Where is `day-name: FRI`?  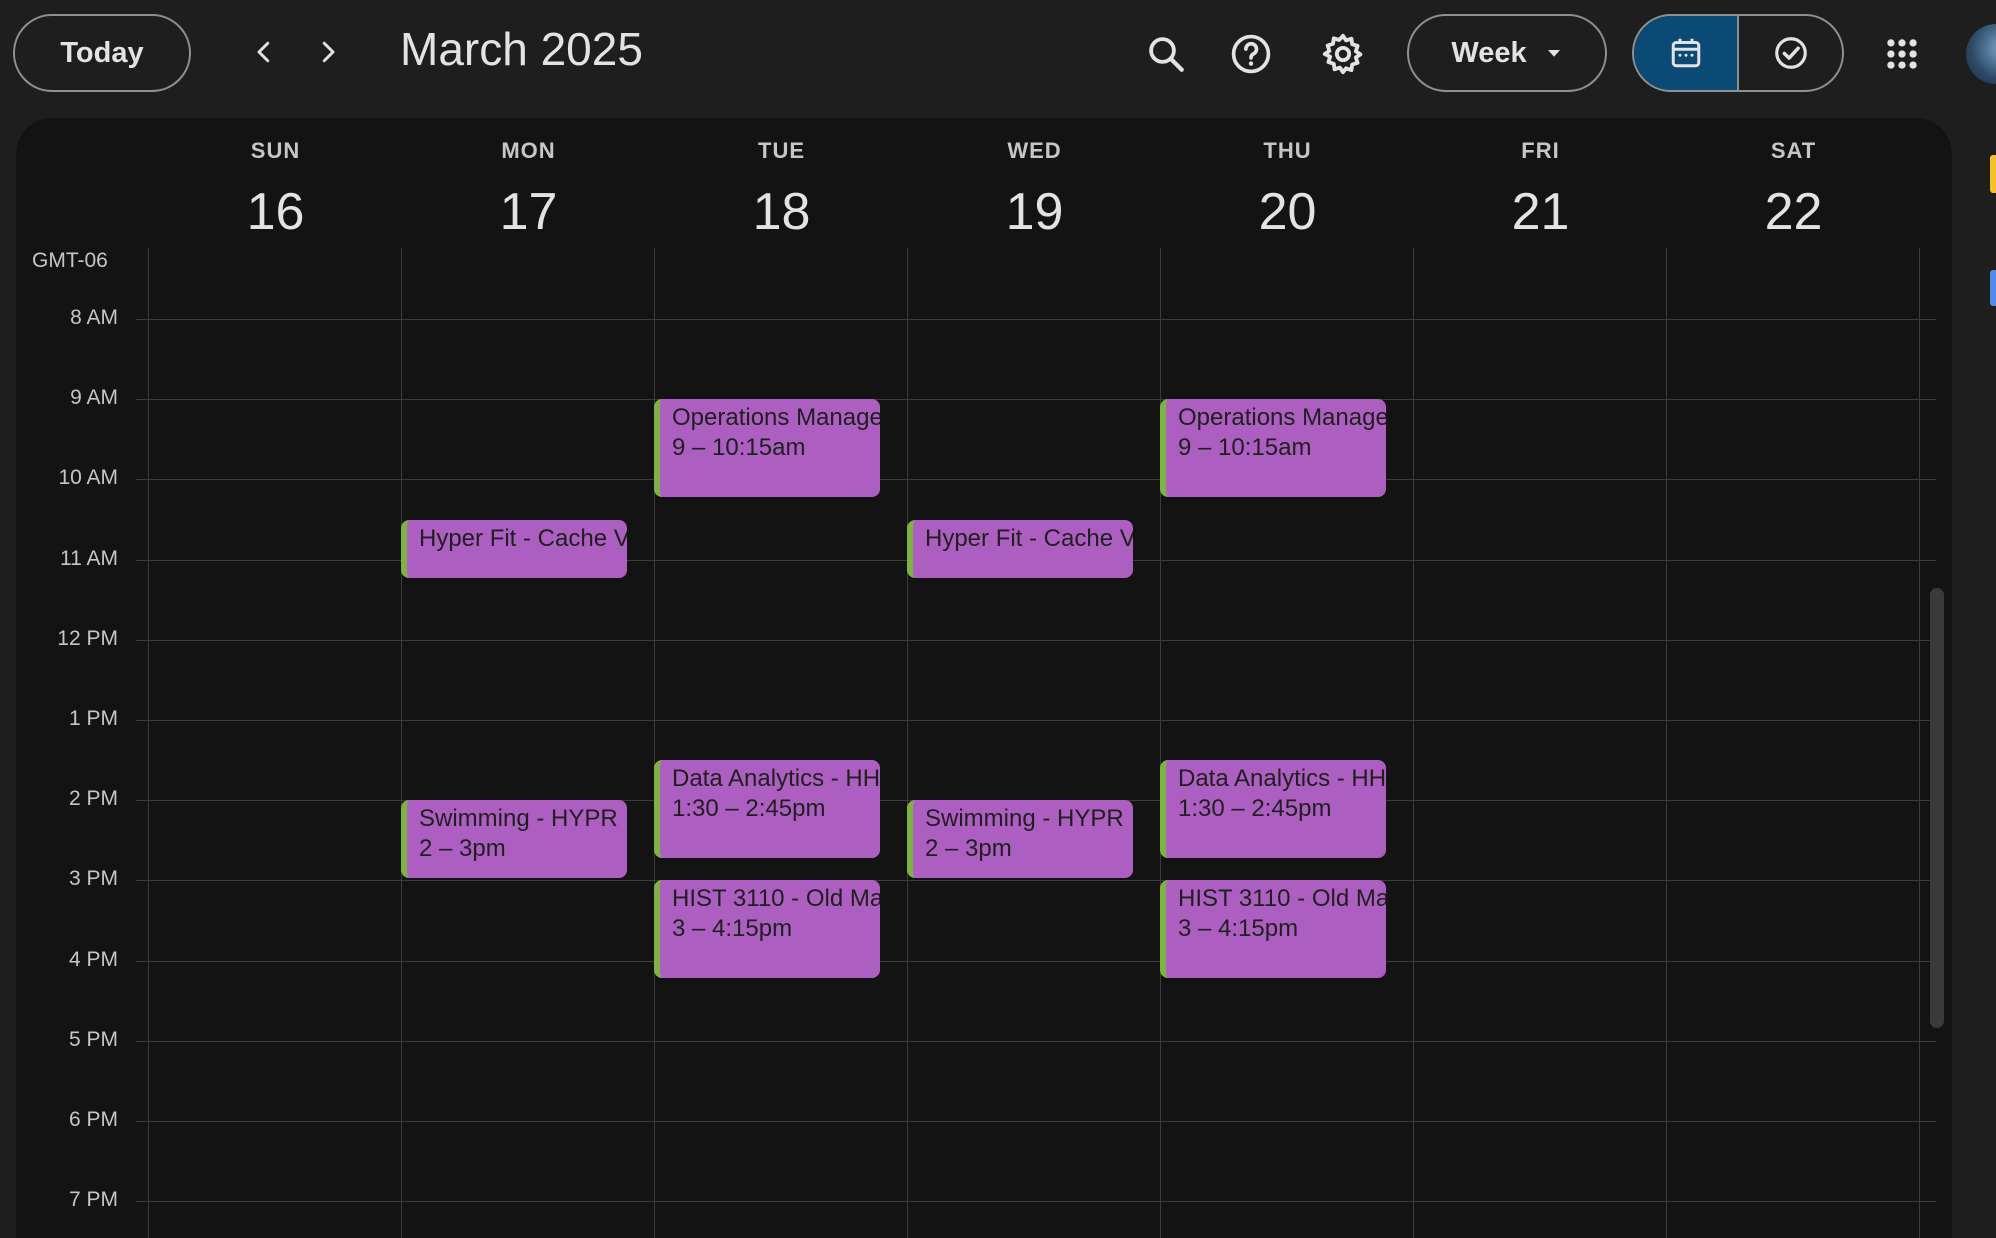
day-name: FRI is located at coordinates (1540, 150).